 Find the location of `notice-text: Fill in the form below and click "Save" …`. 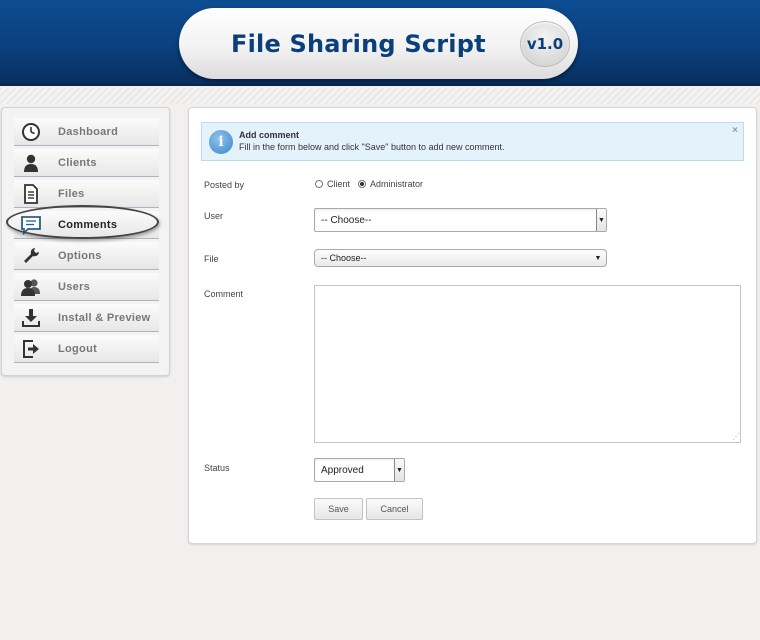

notice-text: Fill in the form below and click "Save" … is located at coordinates (372, 147).